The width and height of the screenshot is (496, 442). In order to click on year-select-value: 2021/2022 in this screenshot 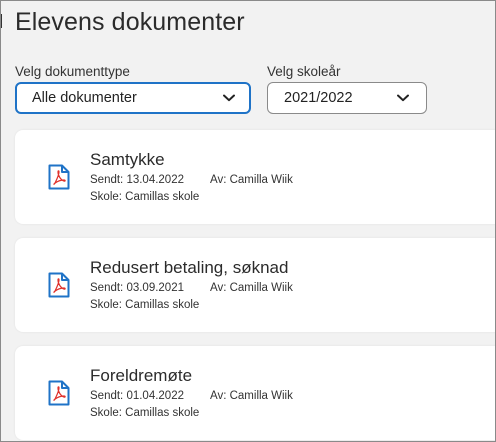, I will do `click(318, 98)`.